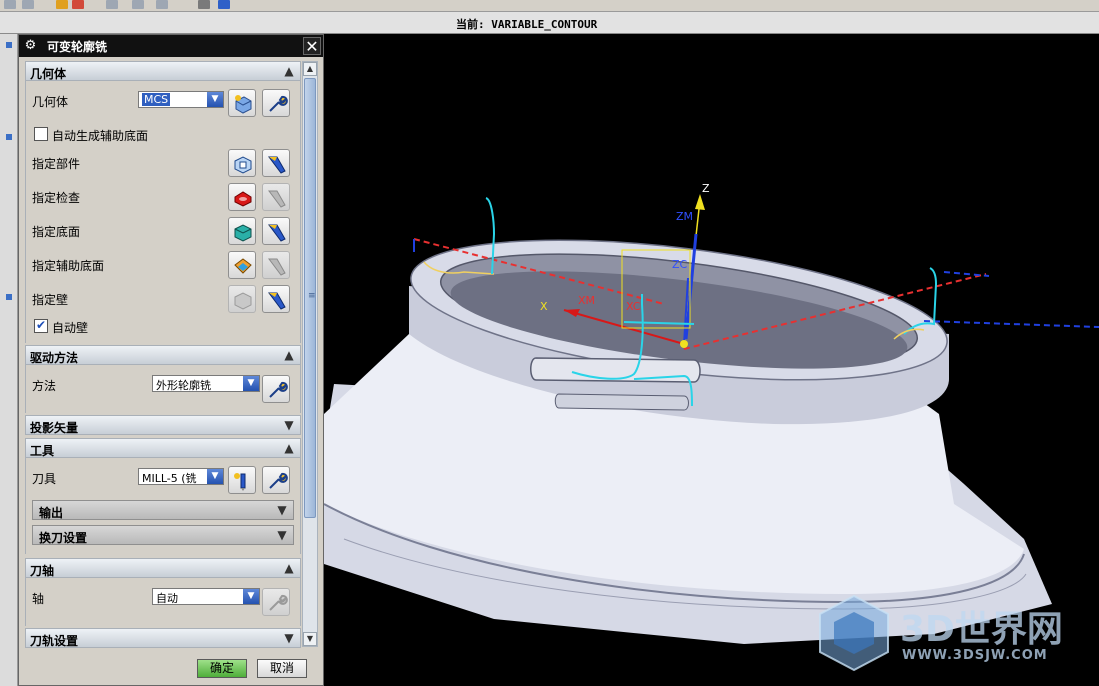 This screenshot has width=1099, height=686. I want to click on axis-label-x: X, so click(544, 306).